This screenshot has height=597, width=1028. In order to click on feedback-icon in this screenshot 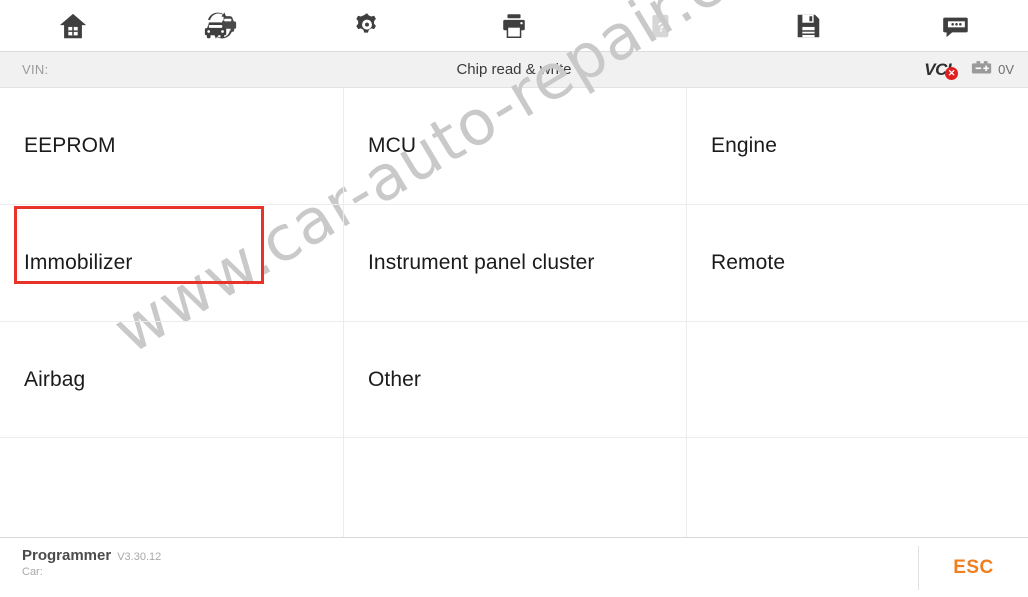, I will do `click(955, 26)`.